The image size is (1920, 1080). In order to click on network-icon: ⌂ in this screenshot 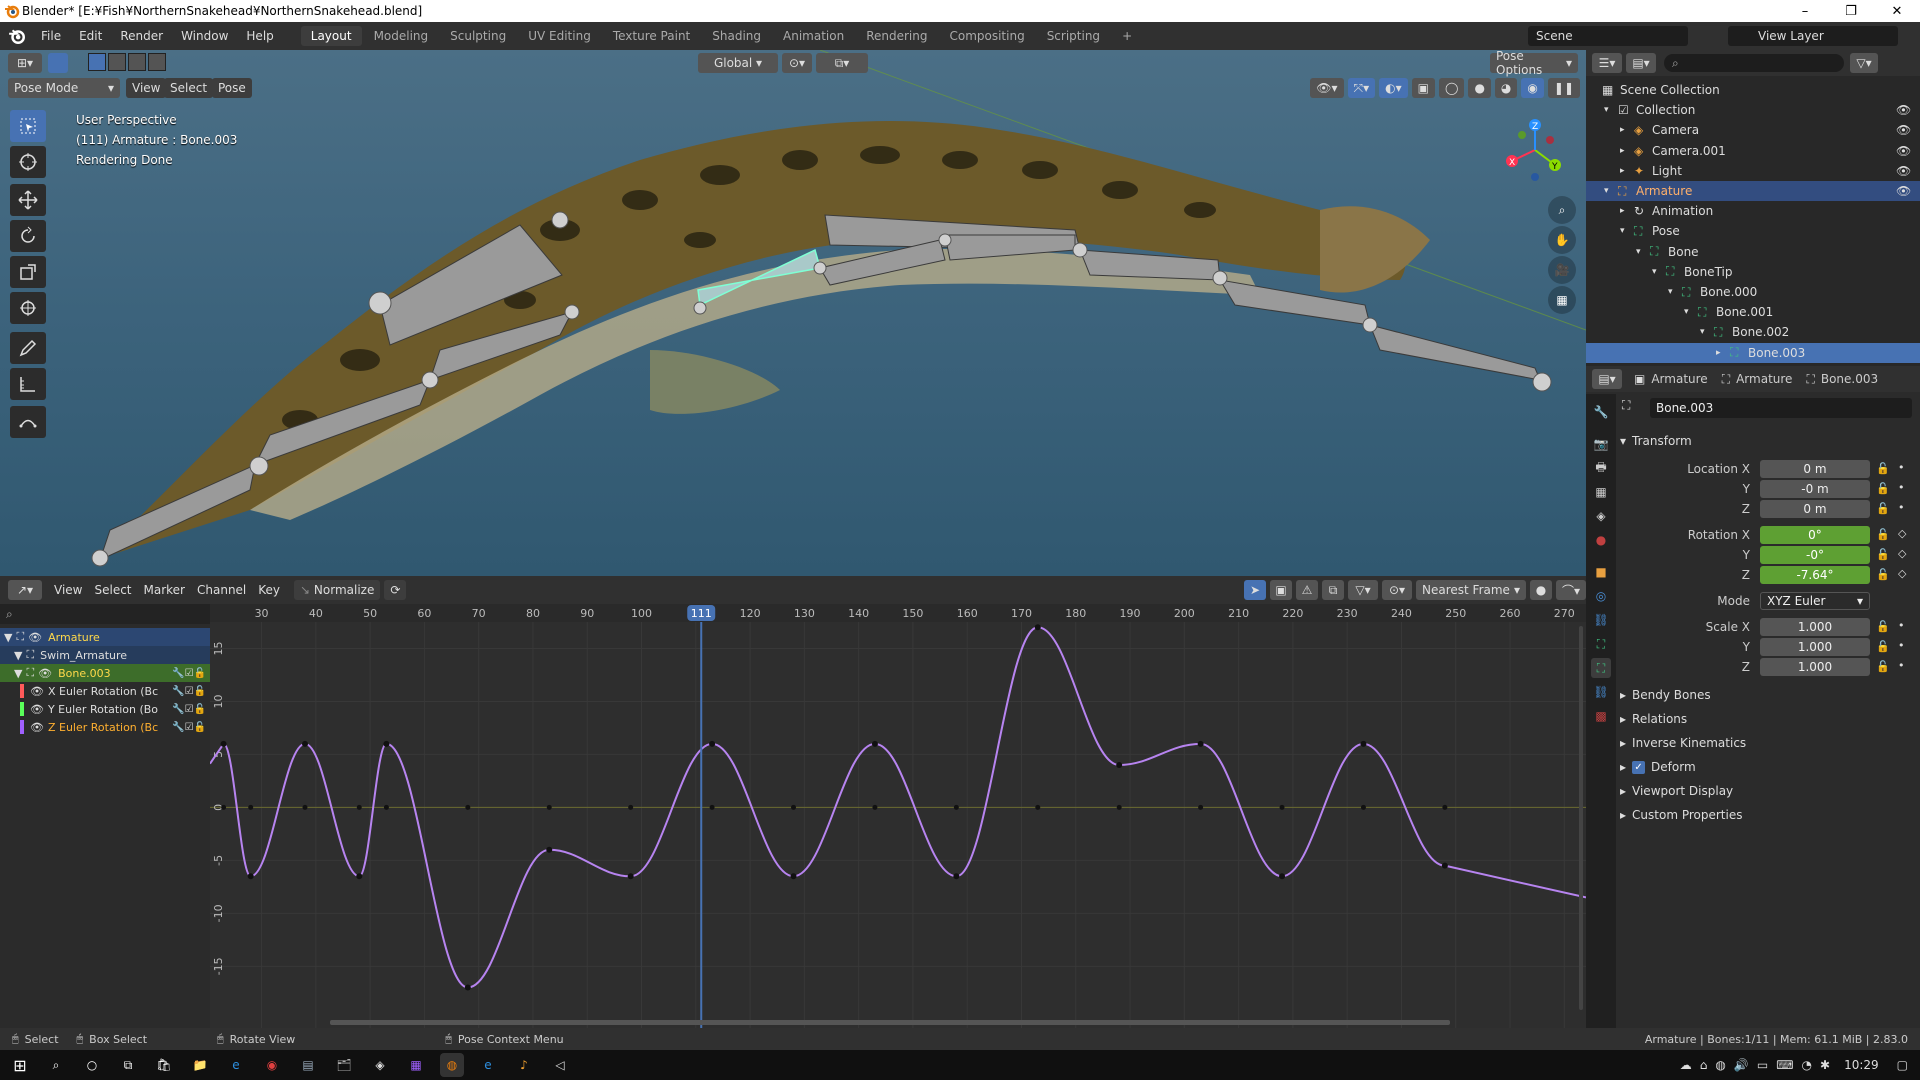, I will do `click(1704, 1065)`.